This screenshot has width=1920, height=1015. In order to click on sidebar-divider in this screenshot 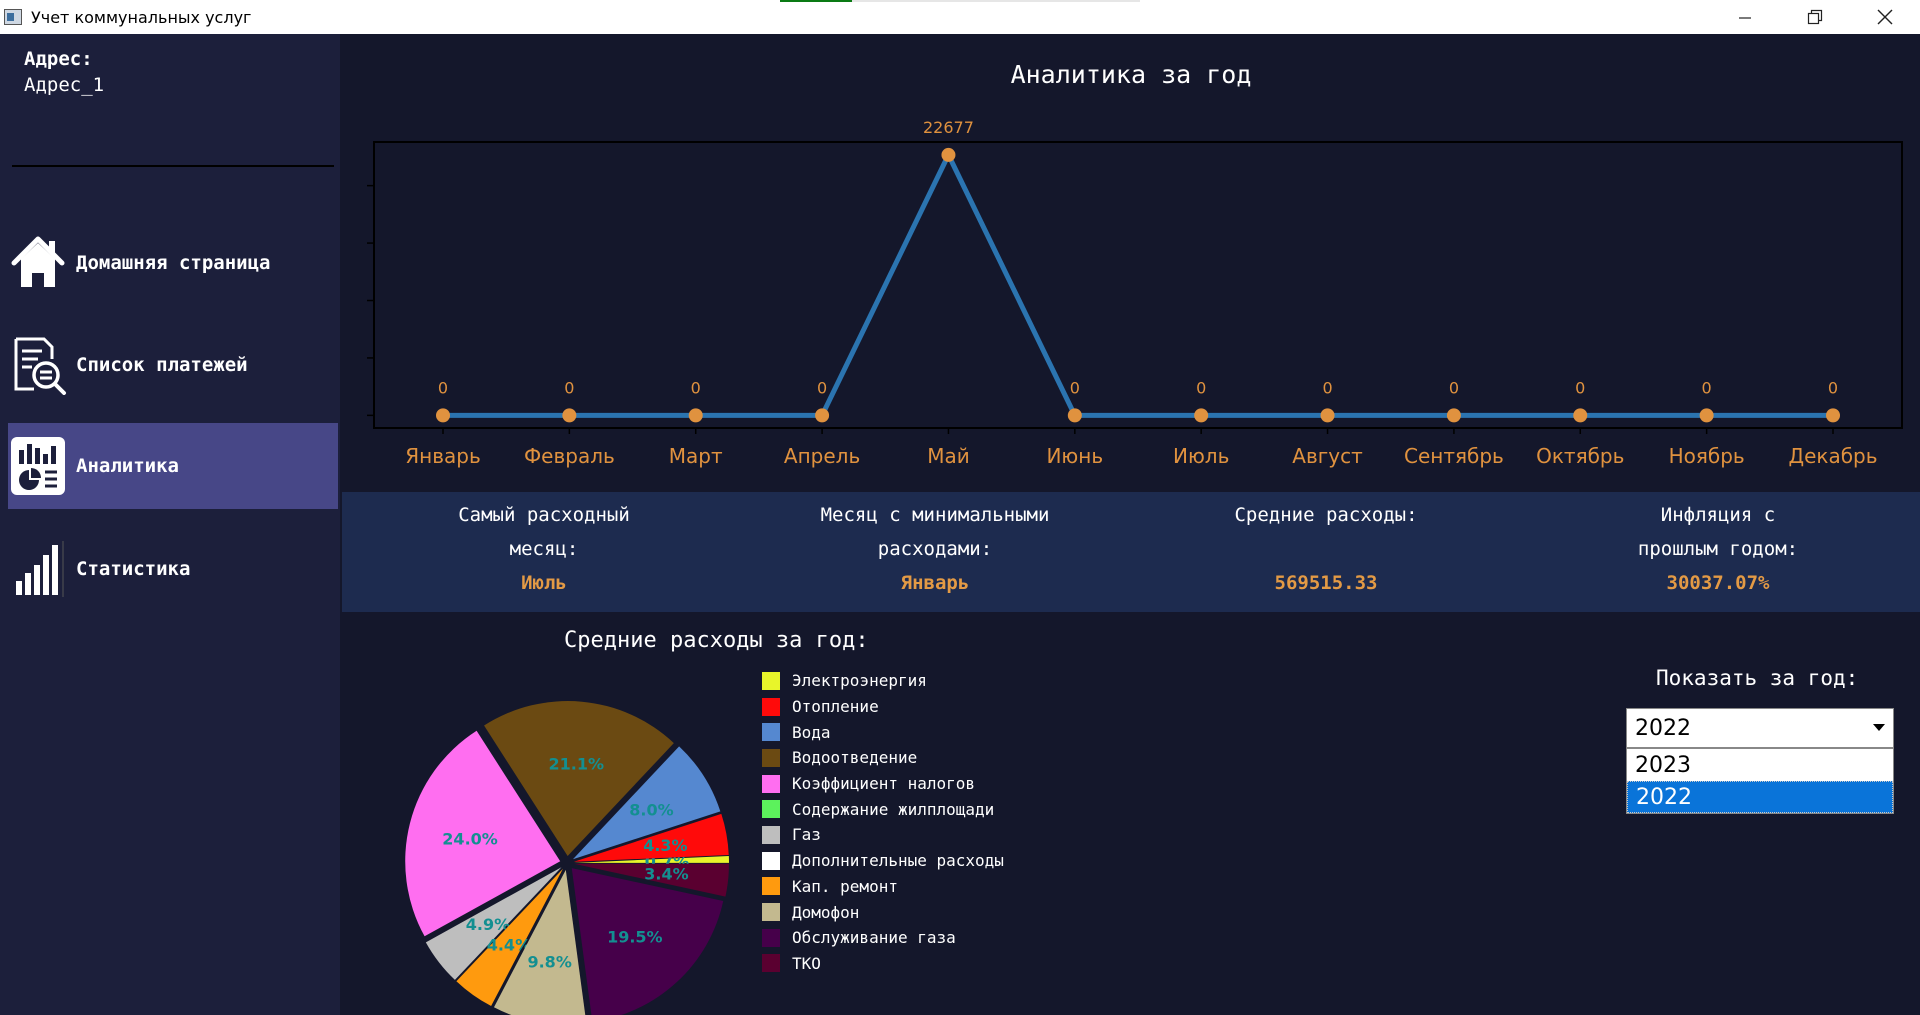, I will do `click(173, 166)`.